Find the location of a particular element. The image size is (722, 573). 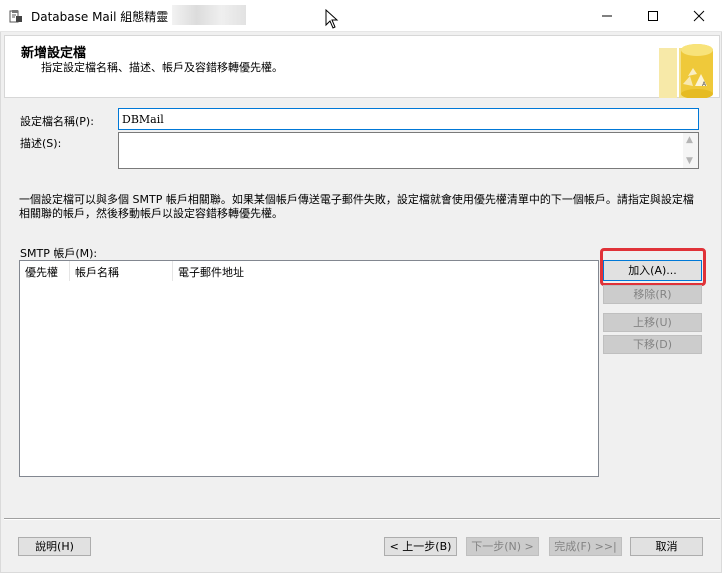

next-button: 下一步(N) > is located at coordinates (502, 546).